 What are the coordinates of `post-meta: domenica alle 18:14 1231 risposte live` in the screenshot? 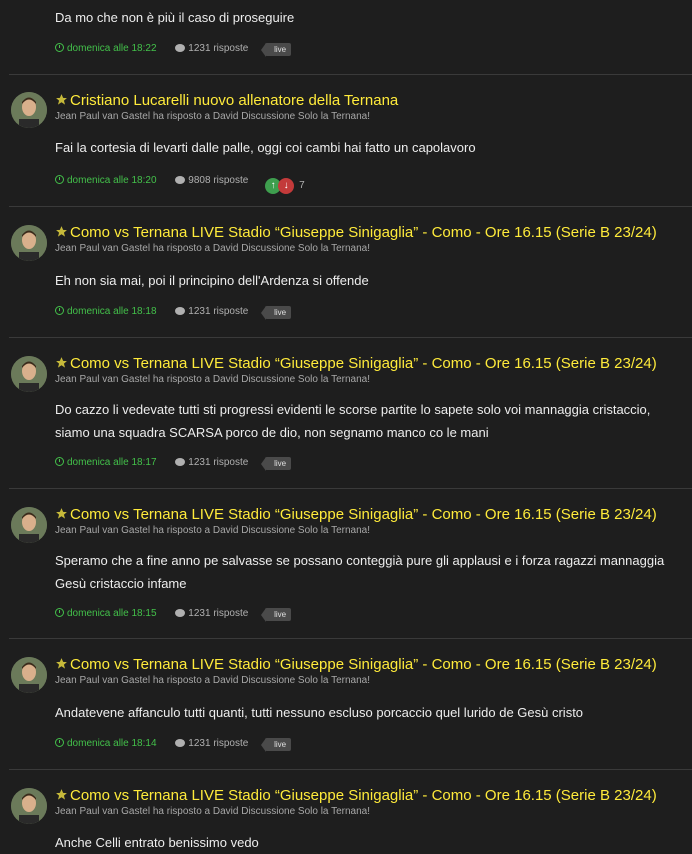 It's located at (173, 745).